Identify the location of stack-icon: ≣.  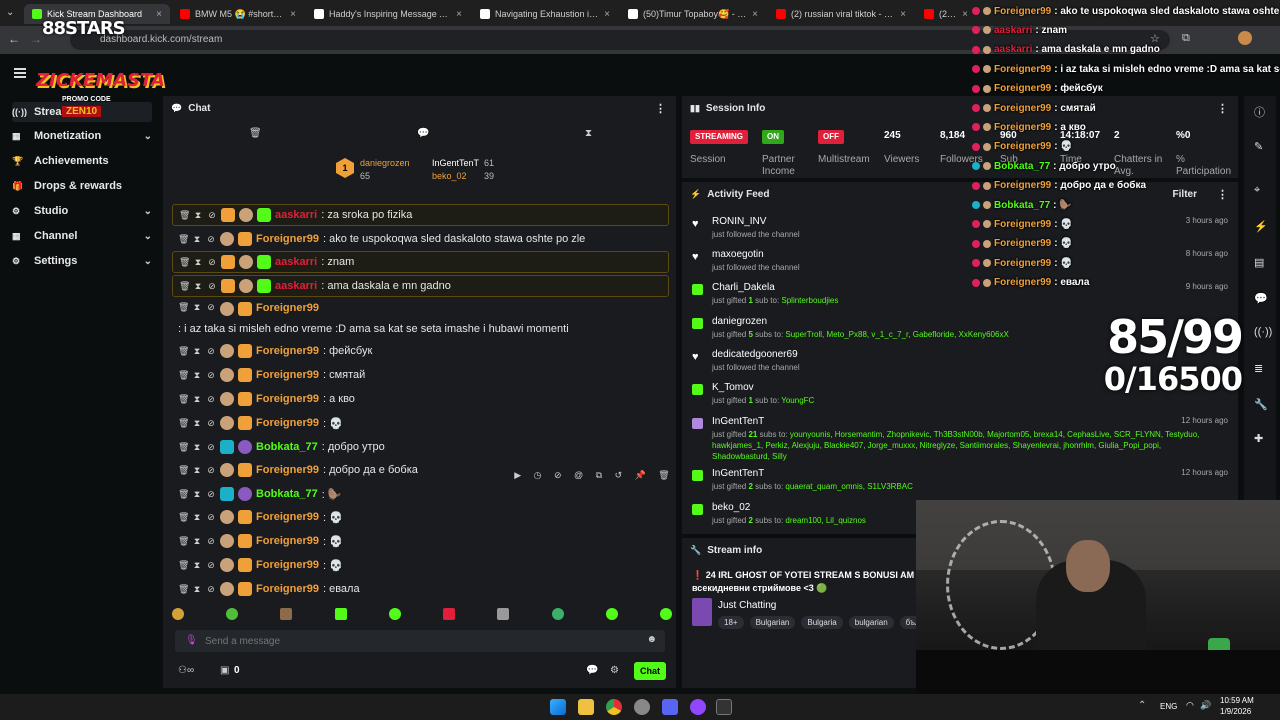
(1258, 368).